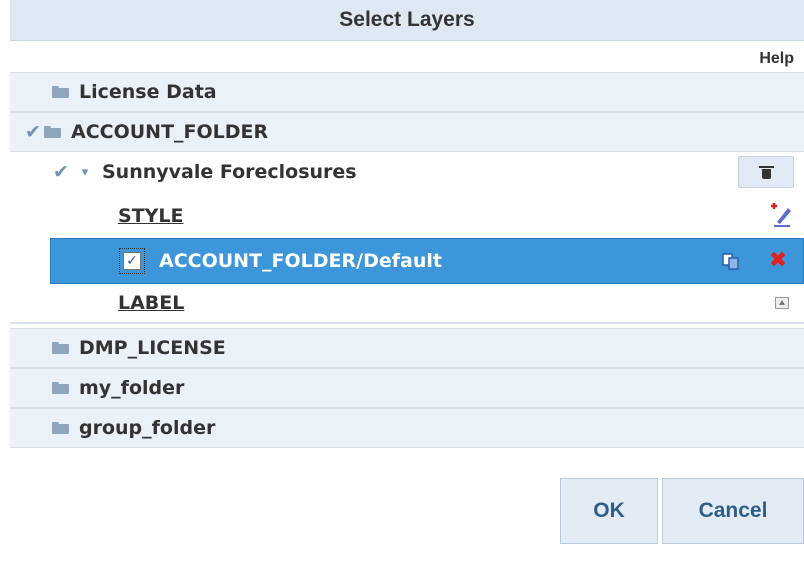  What do you see at coordinates (147, 428) in the screenshot?
I see `folder-label: group_folder` at bounding box center [147, 428].